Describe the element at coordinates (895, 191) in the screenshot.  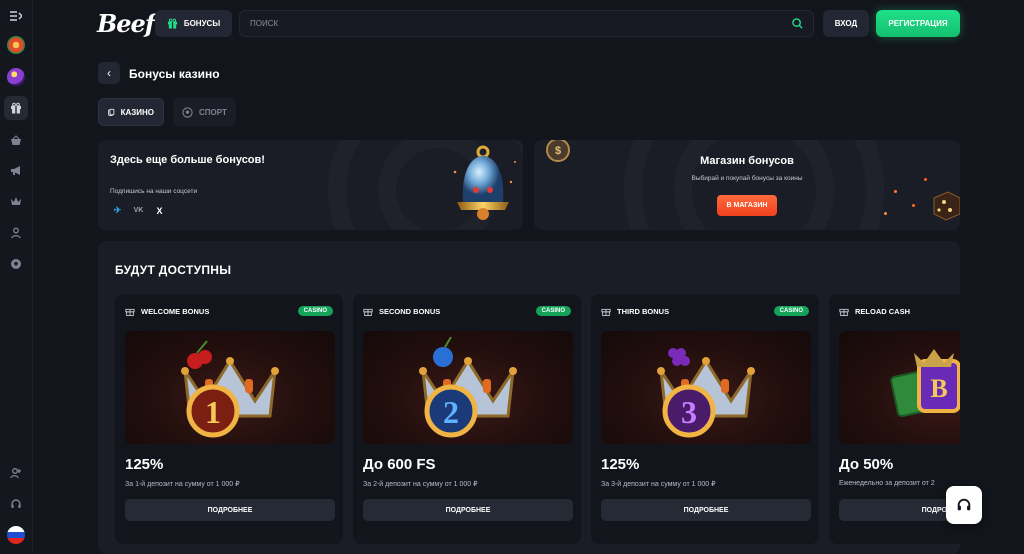
I see `ember-sparks` at that location.